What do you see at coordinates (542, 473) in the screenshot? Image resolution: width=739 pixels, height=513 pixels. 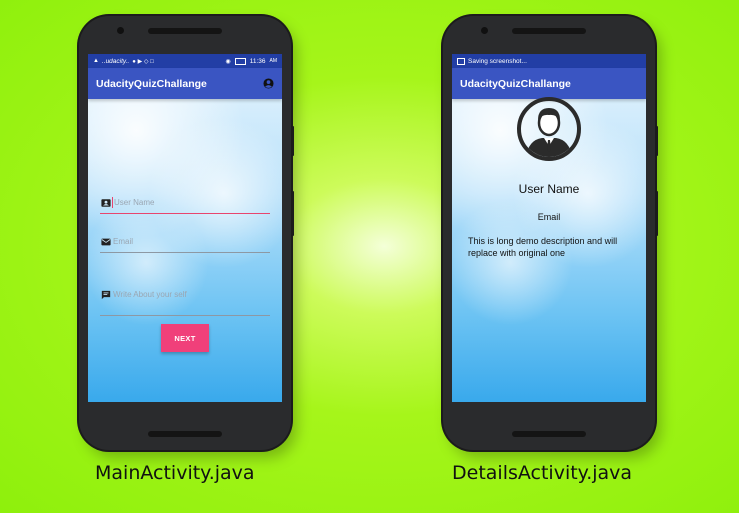 I see `details-activity-caption: DetailsActivity.java` at bounding box center [542, 473].